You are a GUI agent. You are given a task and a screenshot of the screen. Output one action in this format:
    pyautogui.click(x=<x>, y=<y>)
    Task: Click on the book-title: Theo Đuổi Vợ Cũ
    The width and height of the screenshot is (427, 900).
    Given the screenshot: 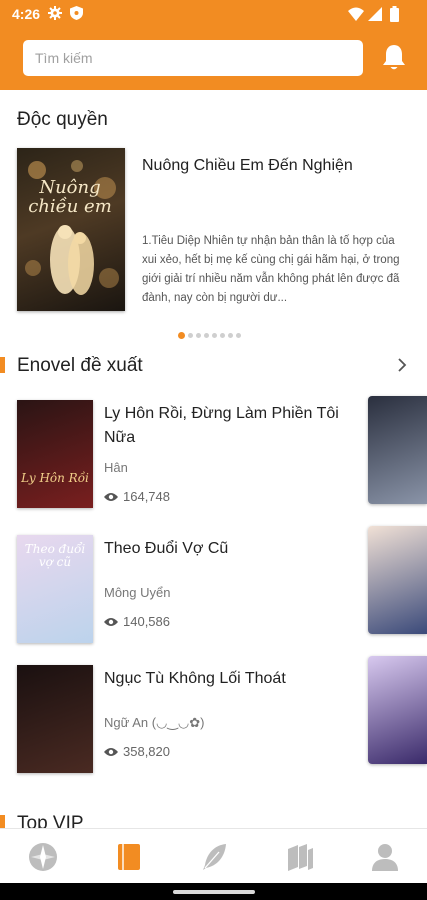 What is the action you would take?
    pyautogui.click(x=226, y=549)
    